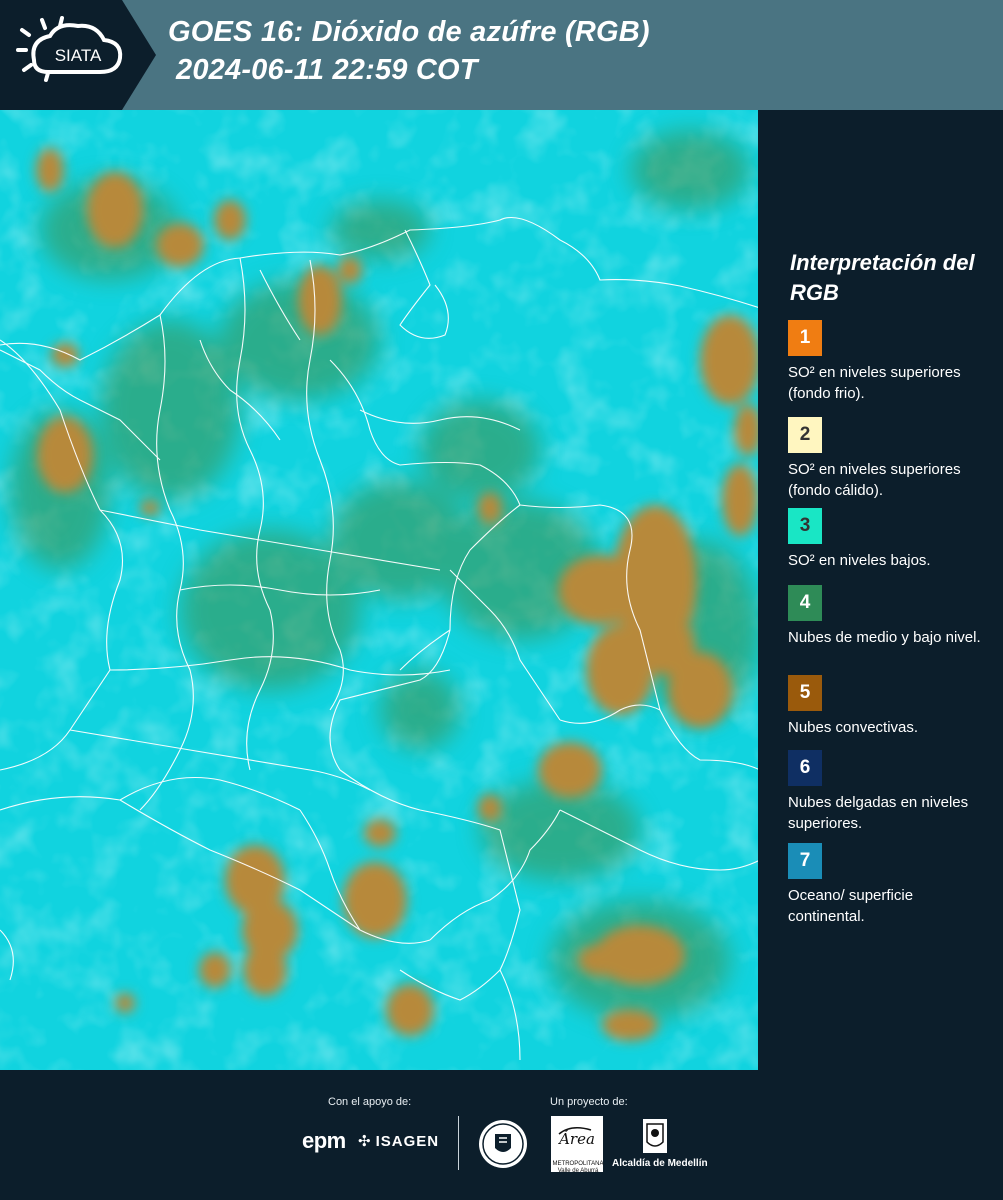 This screenshot has height=1200, width=1003. I want to click on legend-text-5: Nubes convectivas., so click(853, 727).